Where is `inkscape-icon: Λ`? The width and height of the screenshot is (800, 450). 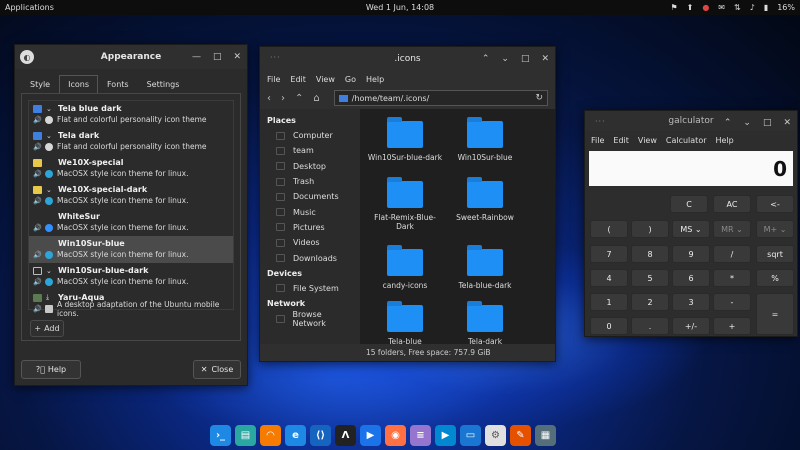 inkscape-icon: Λ is located at coordinates (345, 435).